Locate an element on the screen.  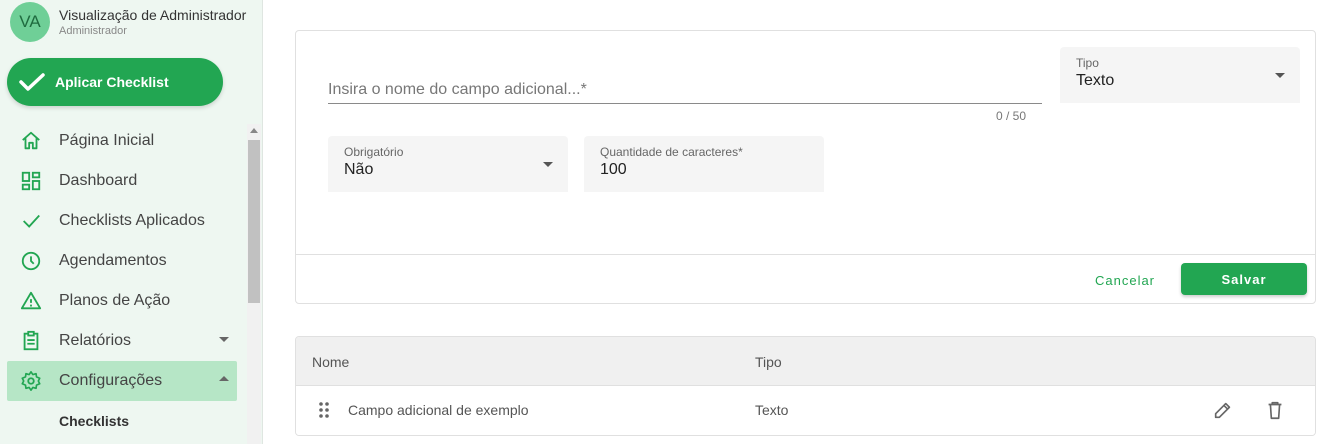
sidebar-item-label: Checklists Aplicados is located at coordinates (132, 220).